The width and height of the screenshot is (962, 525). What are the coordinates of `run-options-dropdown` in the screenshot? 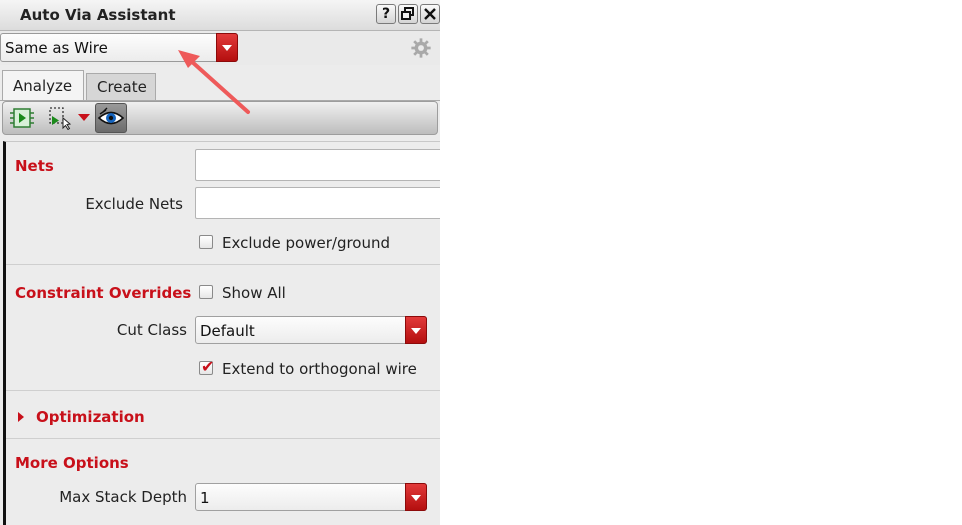 It's located at (84, 118).